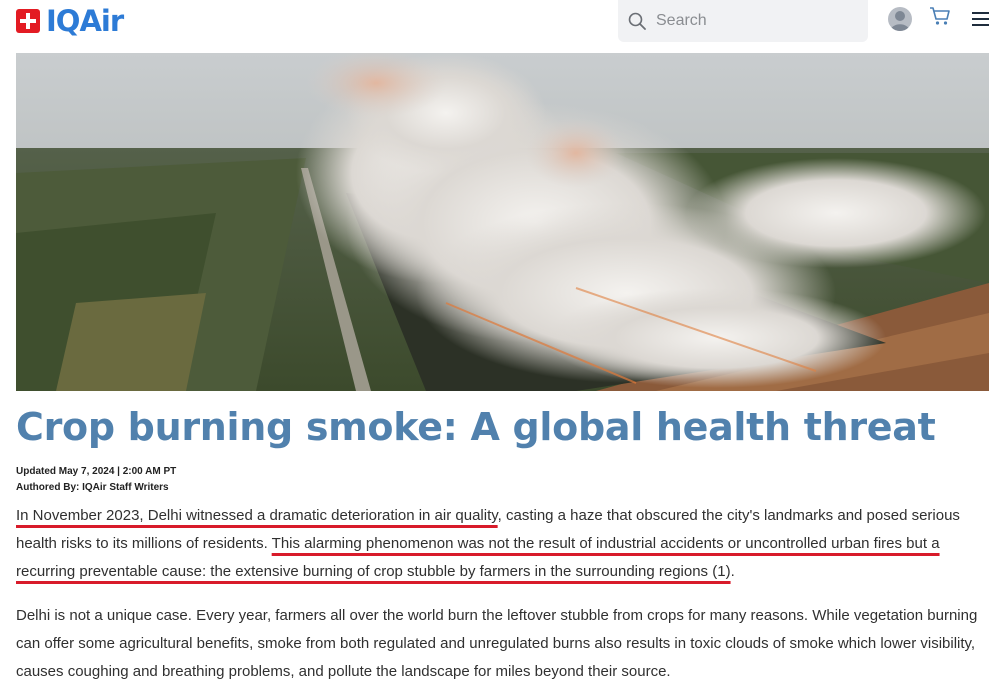 Image resolution: width=989 pixels, height=694 pixels. Describe the element at coordinates (85, 21) in the screenshot. I see `logo-text: IQAir` at that location.